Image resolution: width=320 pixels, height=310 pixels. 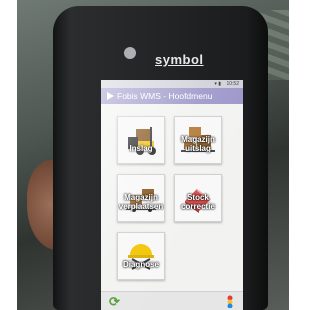 I want to click on app-bar: Fobis WMS - Hoofdmenu, so click(x=172, y=96).